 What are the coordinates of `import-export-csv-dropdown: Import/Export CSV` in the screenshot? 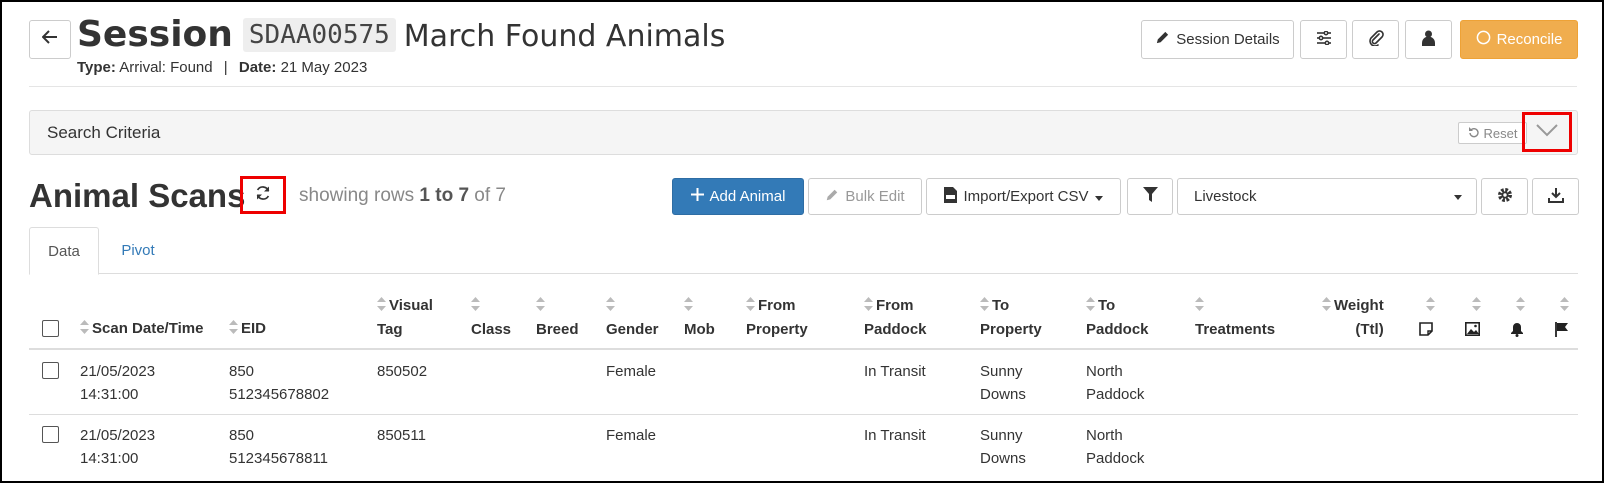 It's located at (1023, 196).